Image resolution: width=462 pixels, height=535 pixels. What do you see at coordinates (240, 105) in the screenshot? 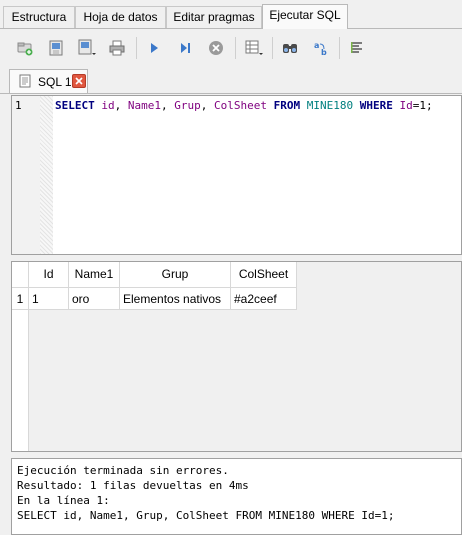
I see `sql-token: ColSheet` at bounding box center [240, 105].